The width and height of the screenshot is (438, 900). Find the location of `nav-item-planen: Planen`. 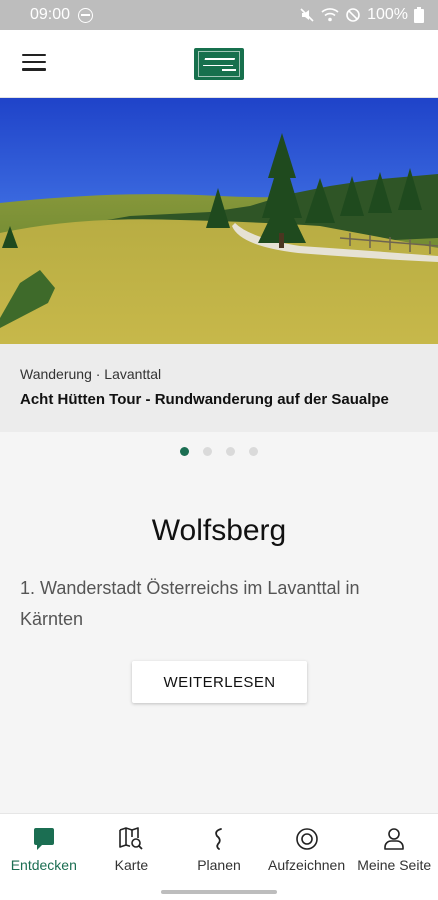

nav-item-planen: Planen is located at coordinates (219, 848).